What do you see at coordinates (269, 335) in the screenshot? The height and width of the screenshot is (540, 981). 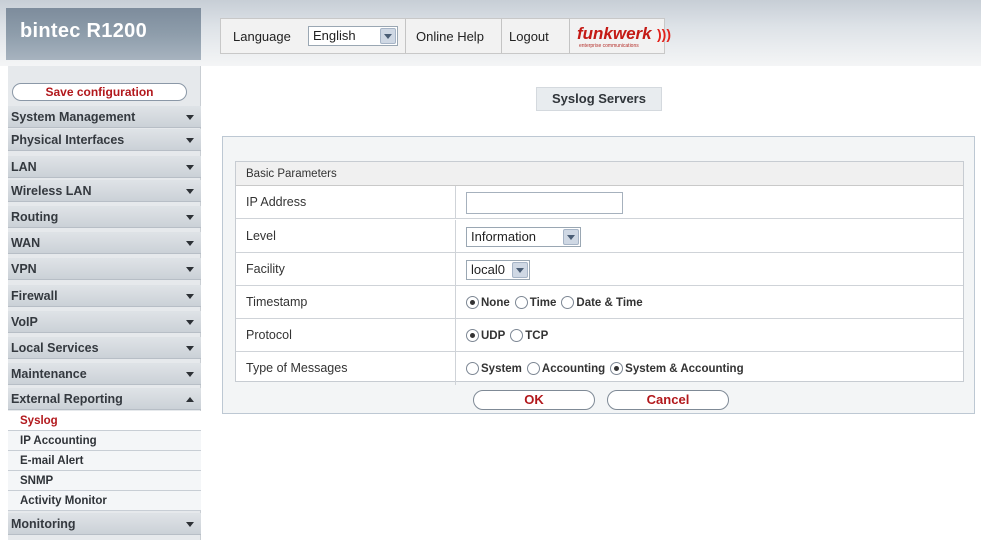 I see `protocol-label: Protocol` at bounding box center [269, 335].